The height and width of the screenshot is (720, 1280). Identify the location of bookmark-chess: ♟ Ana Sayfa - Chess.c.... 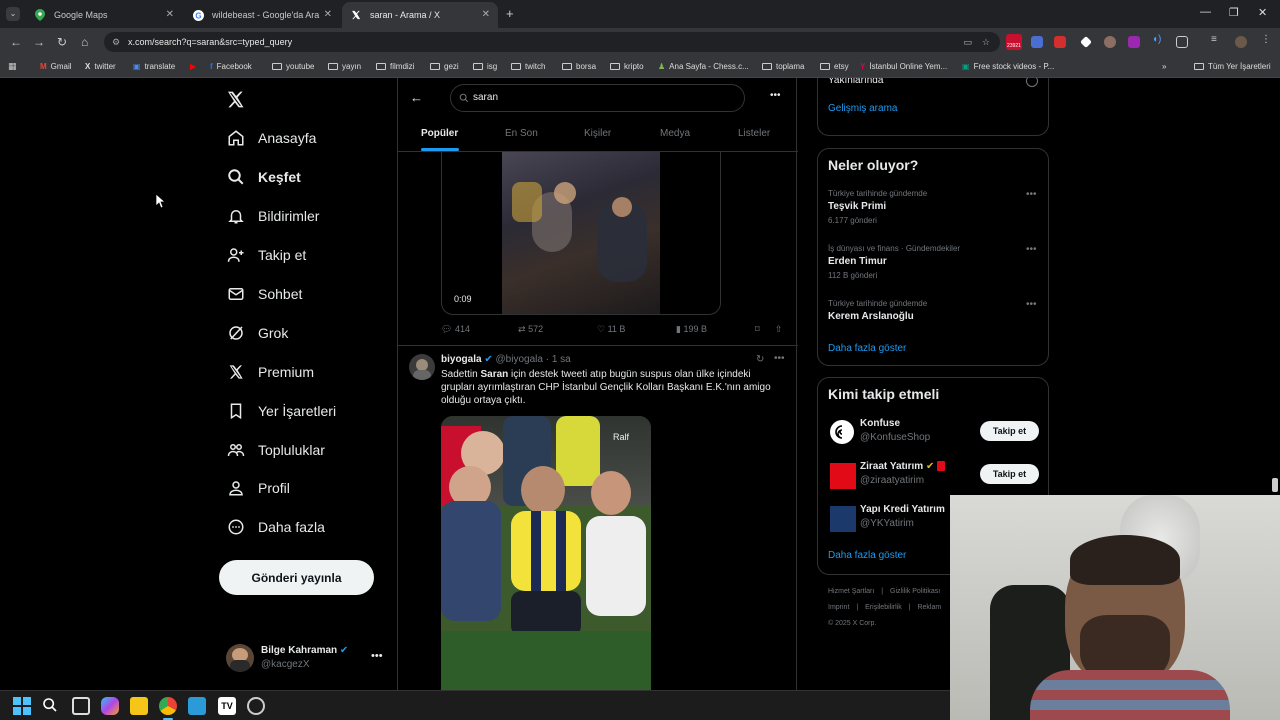
(703, 66).